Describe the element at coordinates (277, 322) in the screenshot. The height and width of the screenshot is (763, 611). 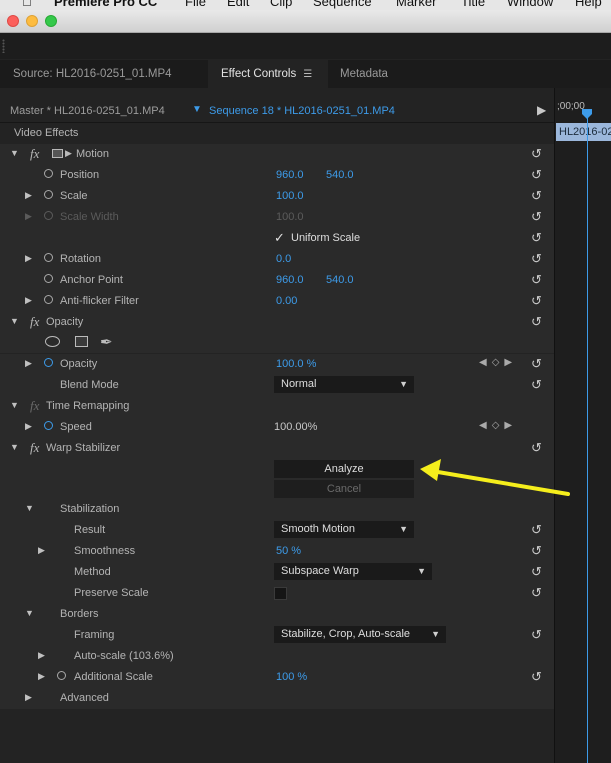
I see `effect-row-opacity: ▼ fx Opacity ↺` at that location.